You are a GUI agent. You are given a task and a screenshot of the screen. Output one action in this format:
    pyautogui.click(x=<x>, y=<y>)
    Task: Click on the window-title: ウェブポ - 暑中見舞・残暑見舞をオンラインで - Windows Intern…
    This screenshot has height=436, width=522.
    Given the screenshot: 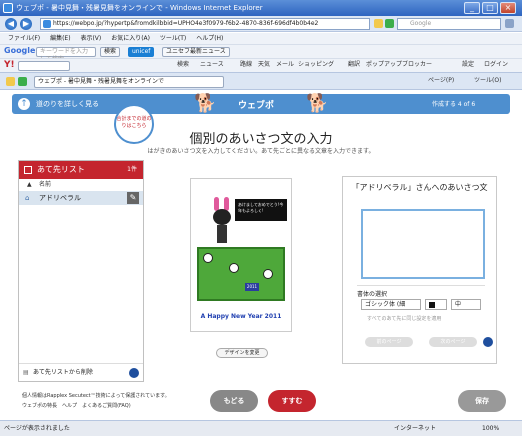 What is the action you would take?
    pyautogui.click(x=139, y=8)
    